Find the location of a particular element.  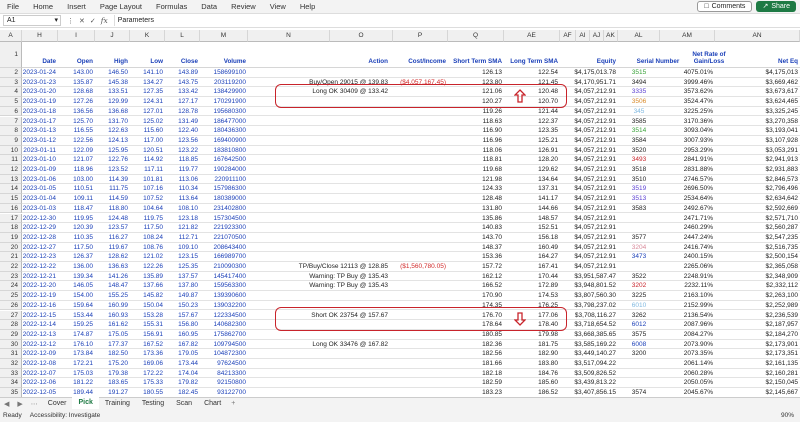

cell-open: 125.70 is located at coordinates (78, 122).